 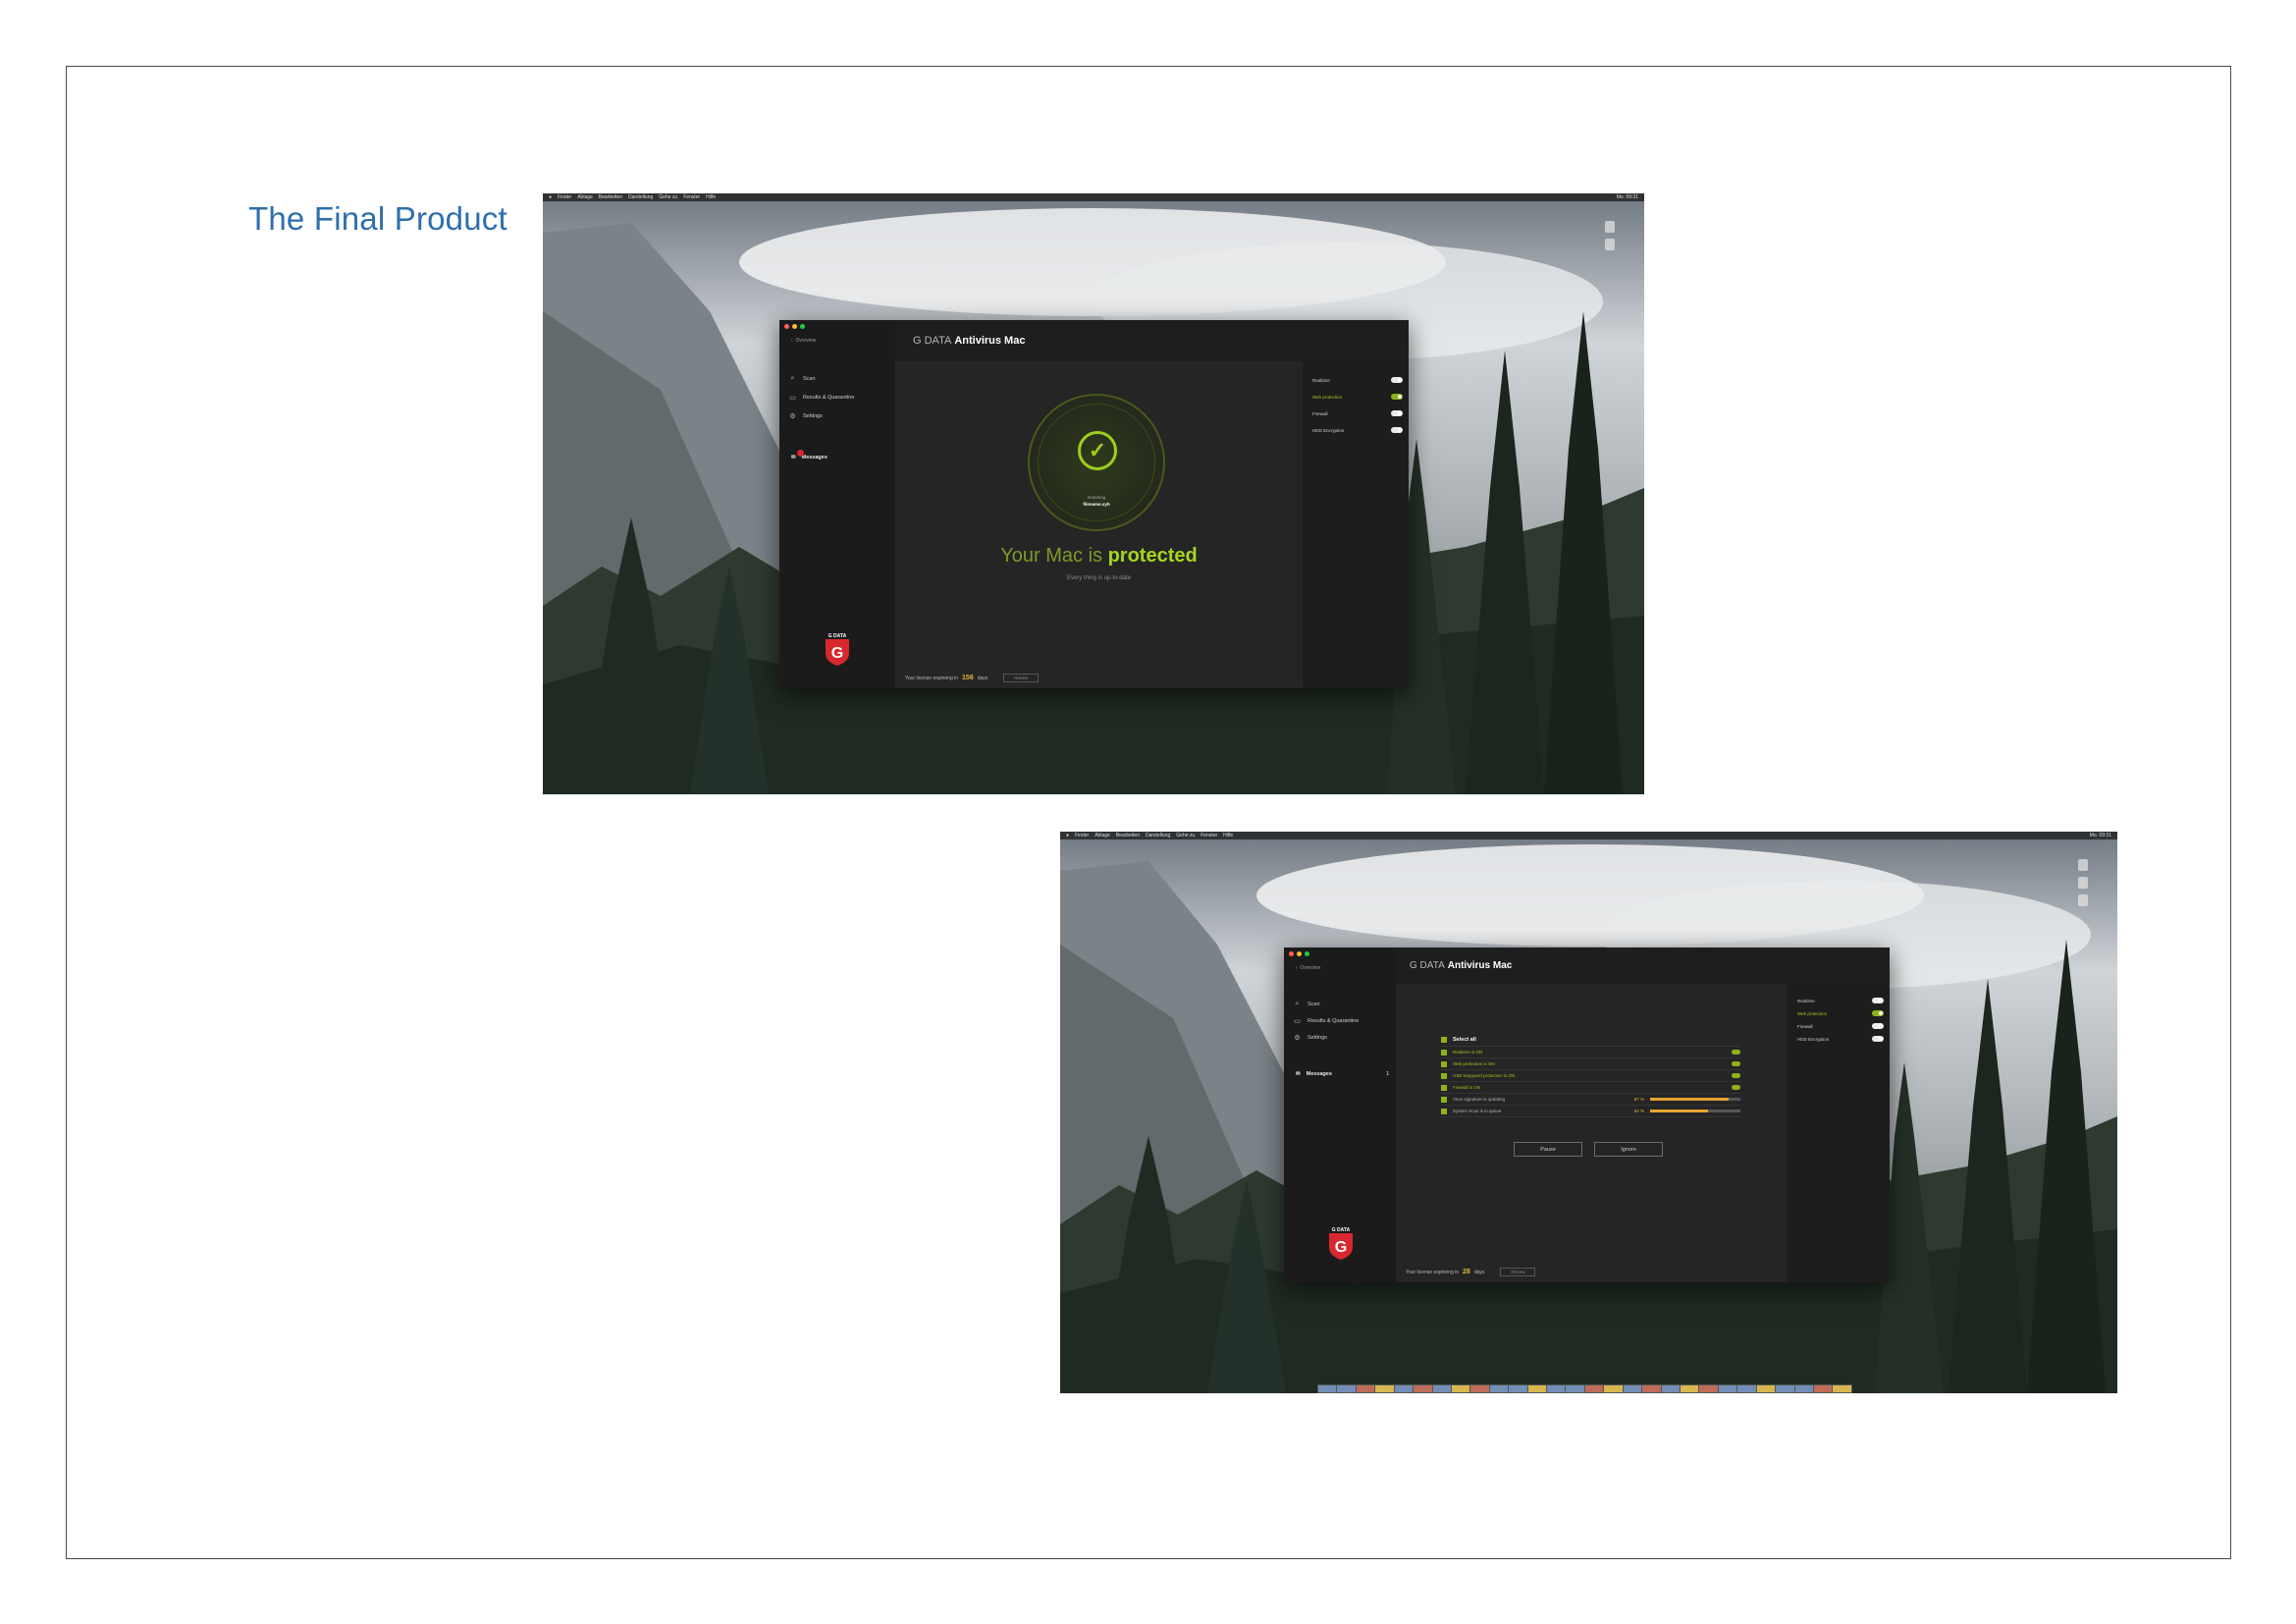 I want to click on toggle-firewall: Firewall, so click(x=1357, y=413).